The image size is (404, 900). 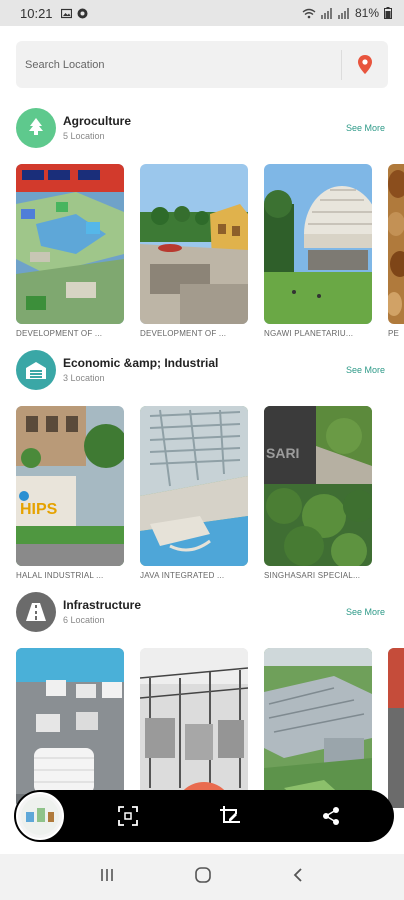 I want to click on edit-button, so click(x=230, y=816).